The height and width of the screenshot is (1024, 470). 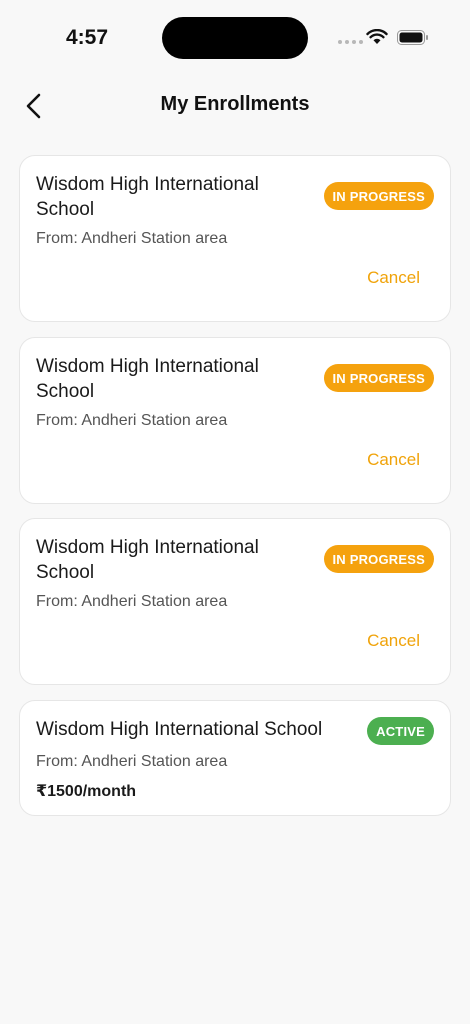 I want to click on status-time: 4:57, so click(x=87, y=37).